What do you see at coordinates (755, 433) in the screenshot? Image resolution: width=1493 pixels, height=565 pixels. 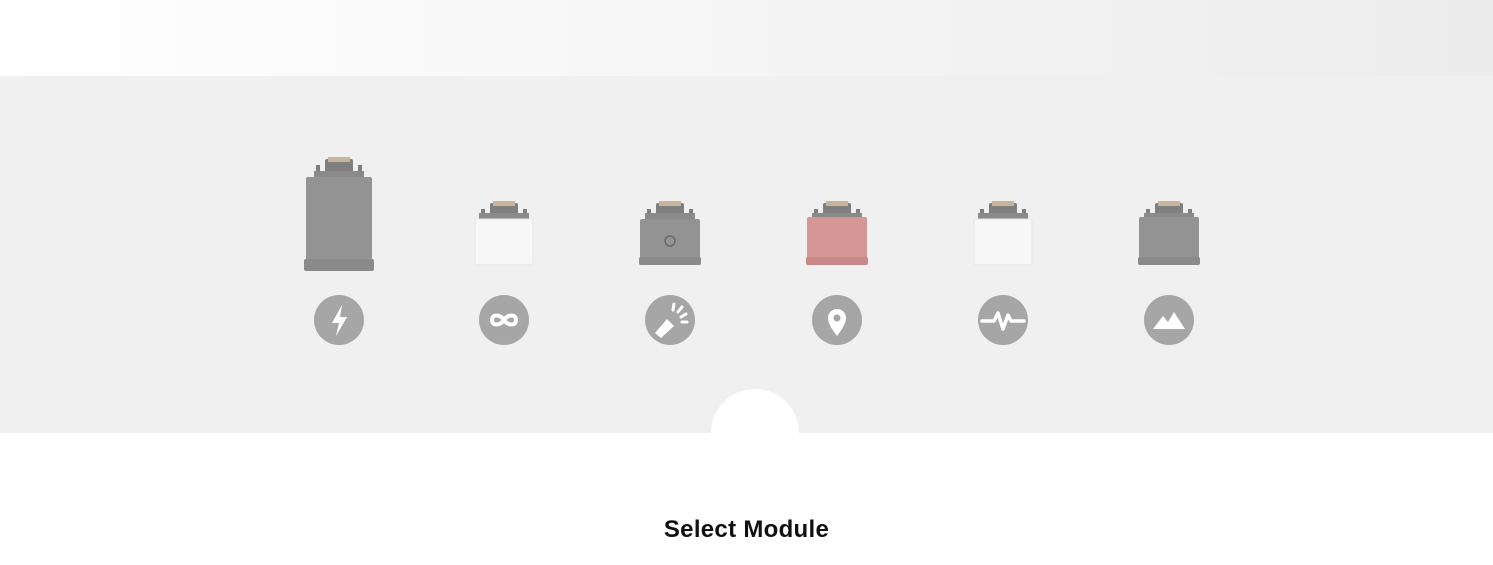 I see `center-selector-circle` at bounding box center [755, 433].